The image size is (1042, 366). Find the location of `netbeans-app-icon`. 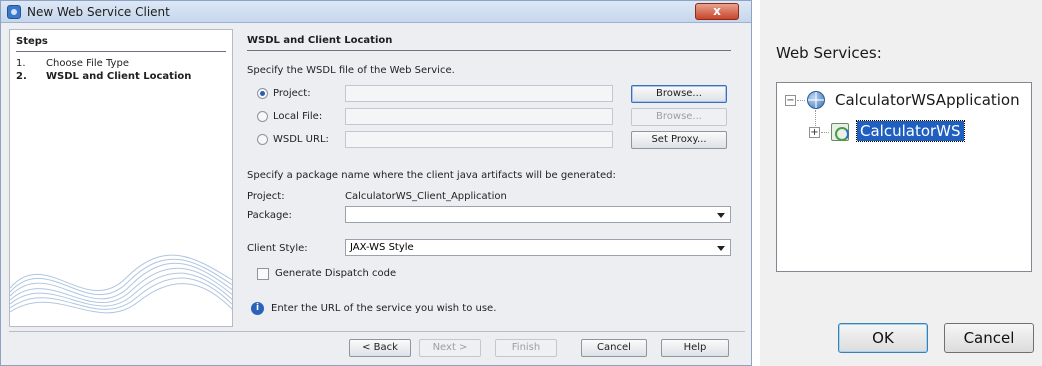

netbeans-app-icon is located at coordinates (14, 12).